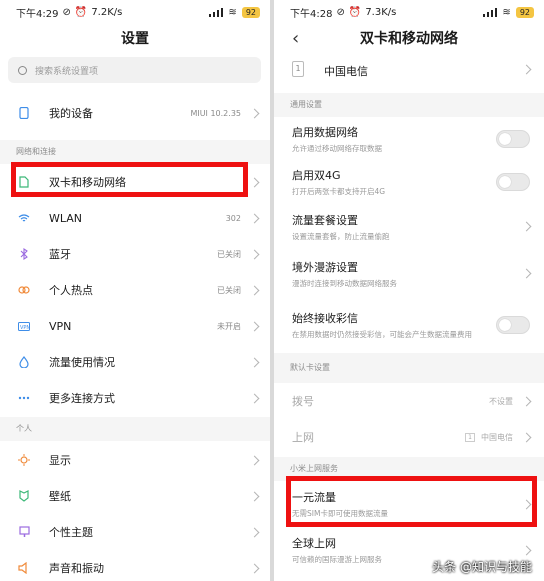 Image resolution: width=544 pixels, height=581 pixels. What do you see at coordinates (409, 226) in the screenshot?
I see `general-setting-item: 流量套餐设置设置流量套餐，防止流量偷跑` at bounding box center [409, 226].